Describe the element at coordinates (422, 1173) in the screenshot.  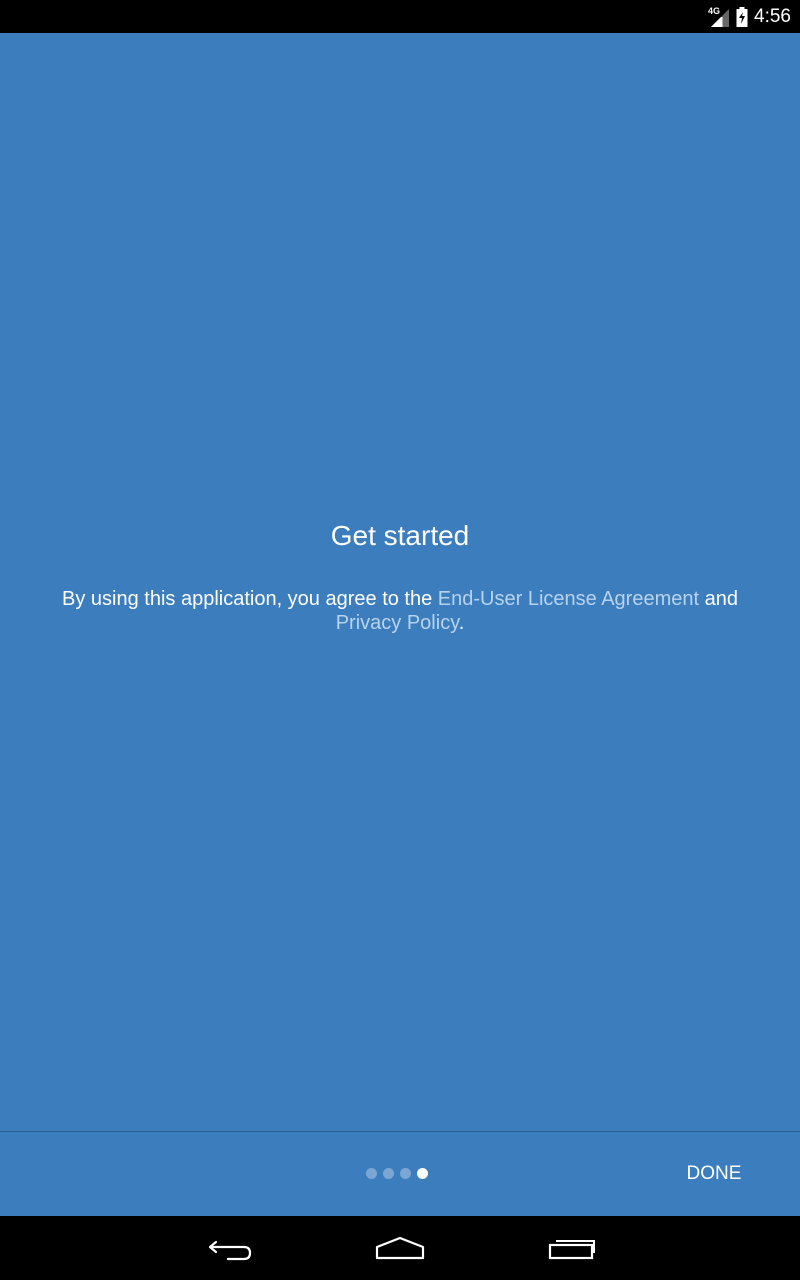
I see `page-dot-4-active` at that location.